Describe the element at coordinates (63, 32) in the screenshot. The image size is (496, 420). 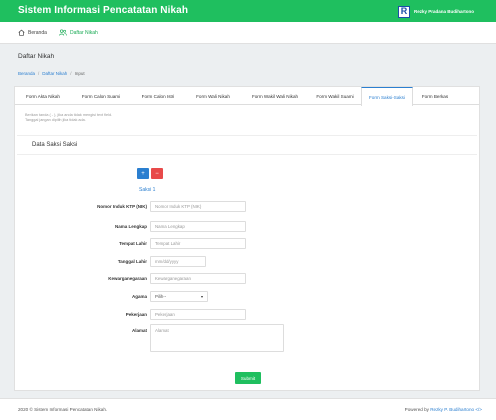
I see `users-icon` at that location.